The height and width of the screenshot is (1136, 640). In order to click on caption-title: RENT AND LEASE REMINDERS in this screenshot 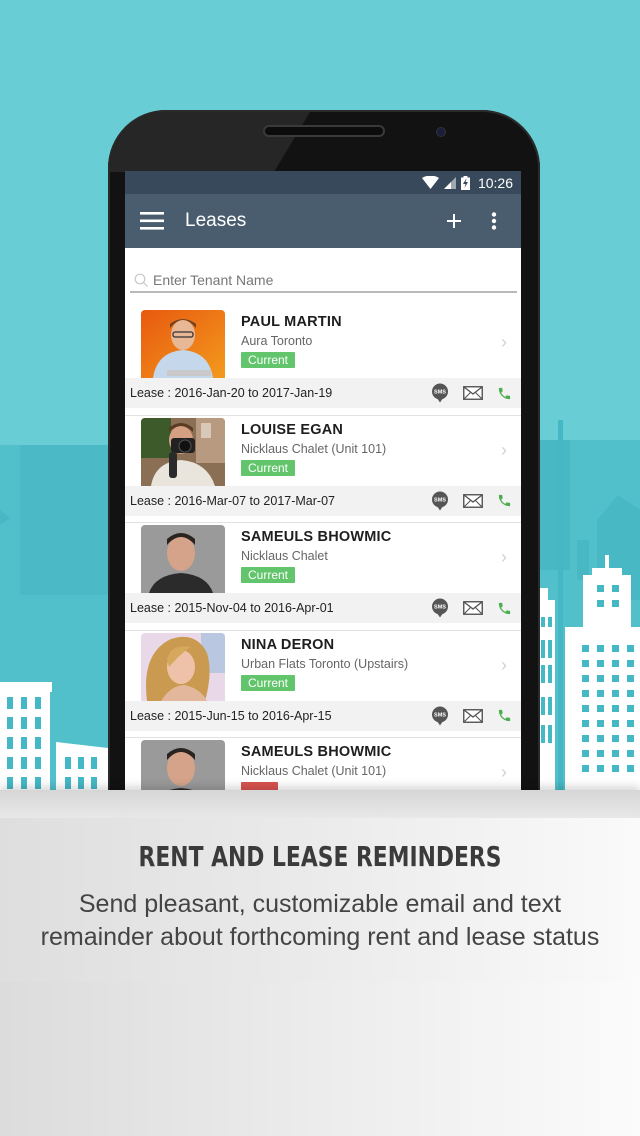, I will do `click(320, 856)`.